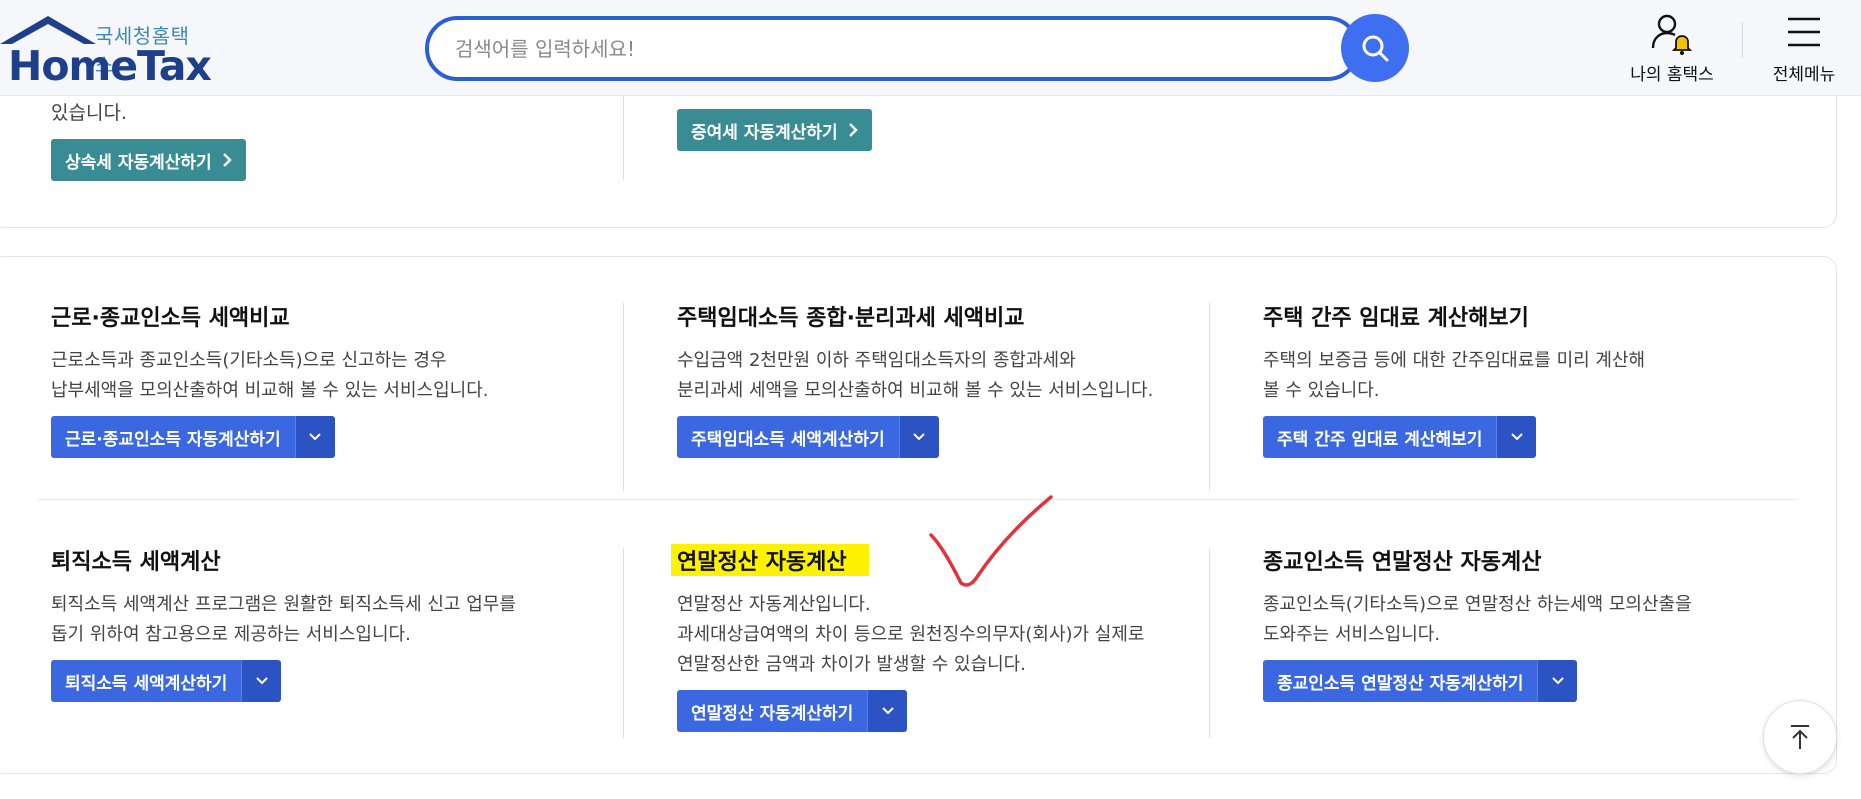 The width and height of the screenshot is (1861, 799). Describe the element at coordinates (1380, 437) in the screenshot. I see `deemed-rent-calc-label: 주택 간주 임대료 계산해보기` at that location.